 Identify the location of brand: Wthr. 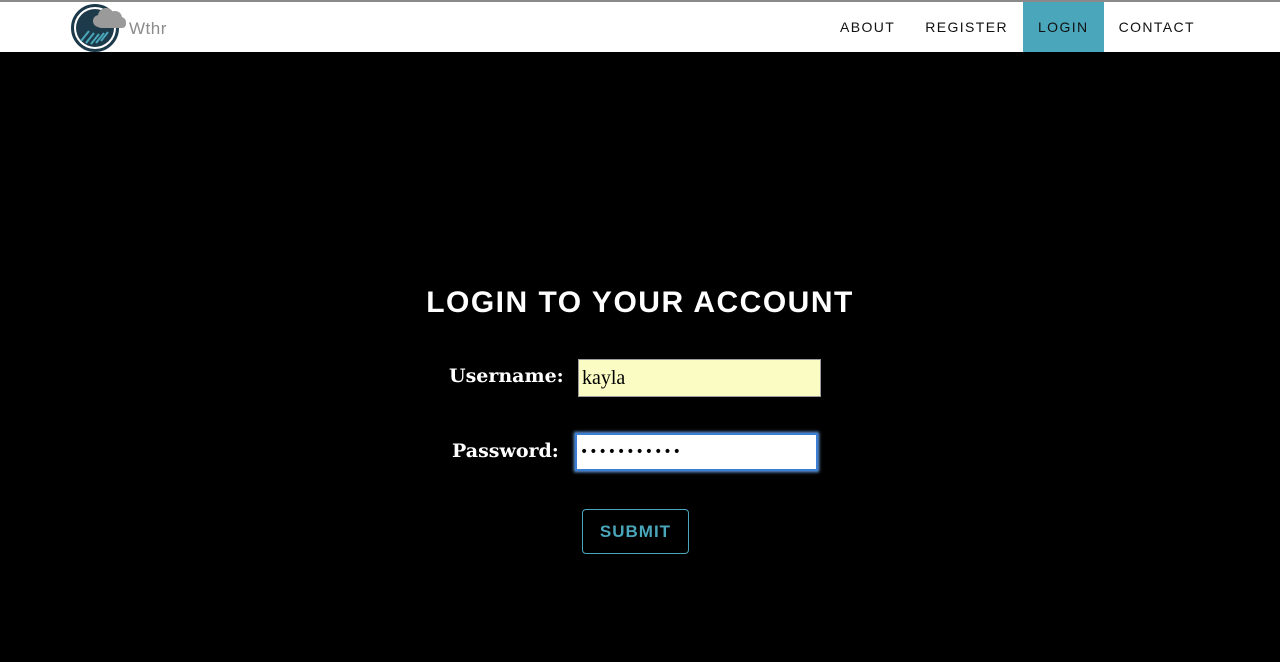
(135, 28).